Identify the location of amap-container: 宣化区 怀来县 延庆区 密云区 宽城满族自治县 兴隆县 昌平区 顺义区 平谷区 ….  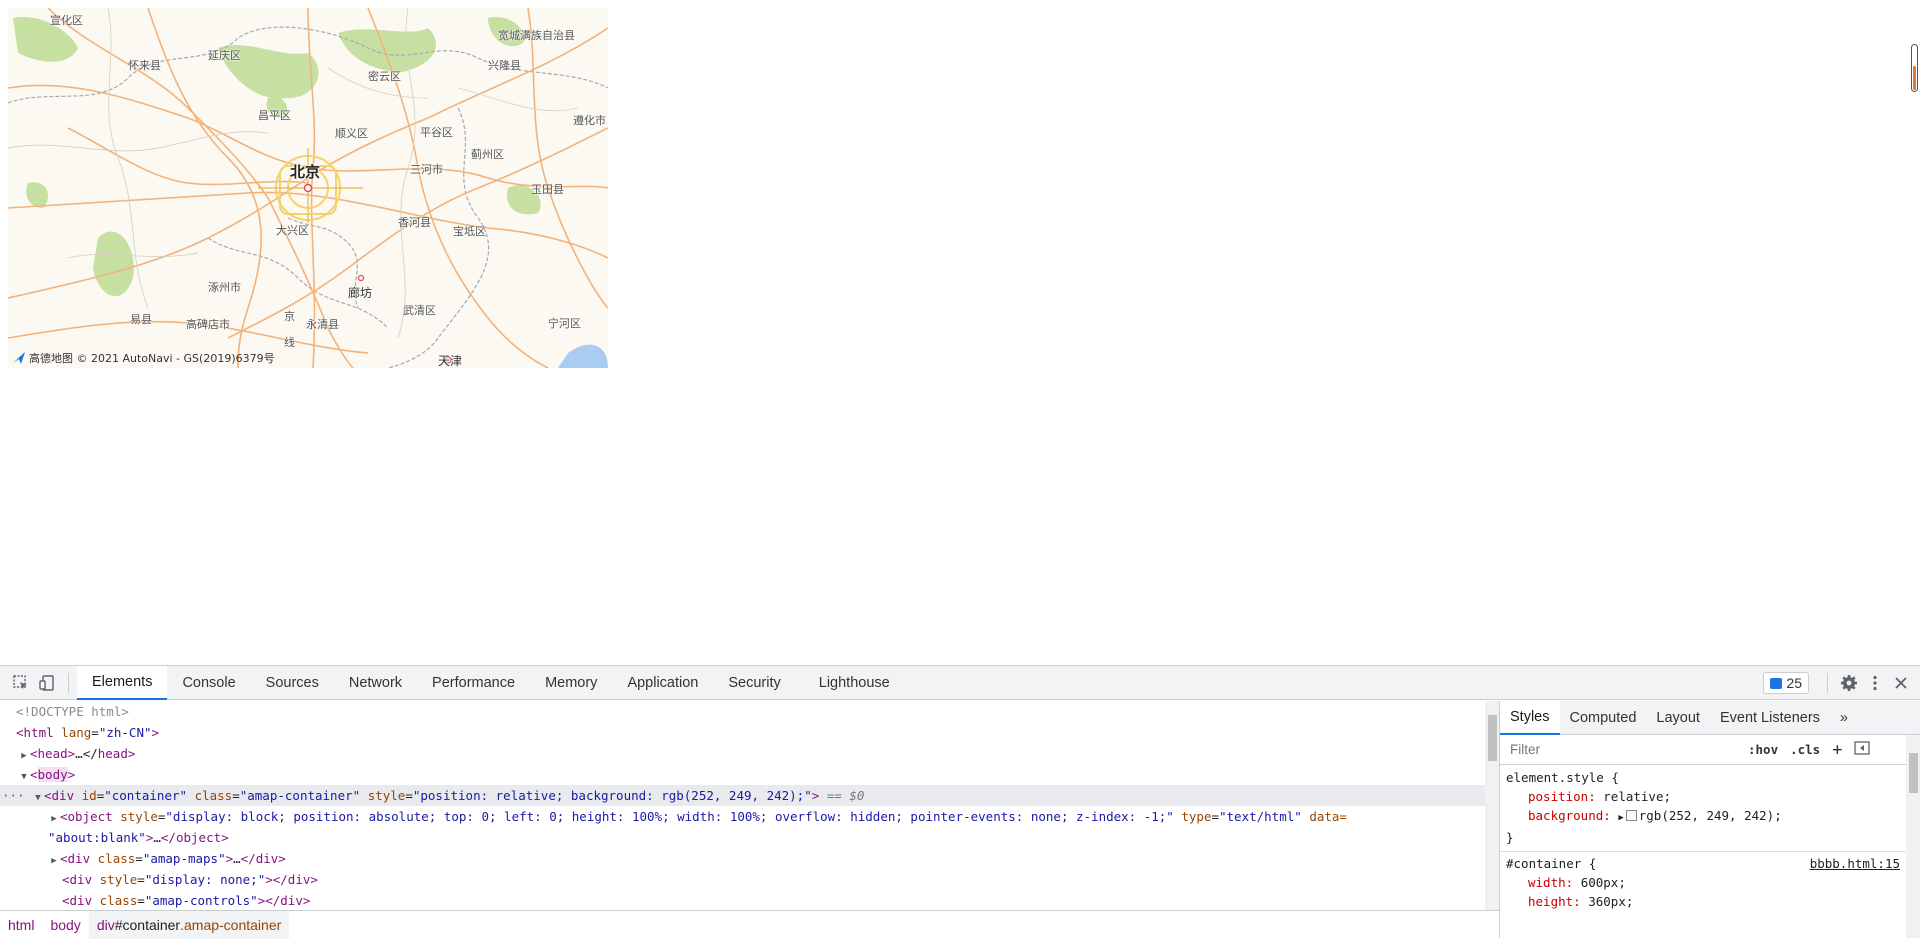
(308, 188).